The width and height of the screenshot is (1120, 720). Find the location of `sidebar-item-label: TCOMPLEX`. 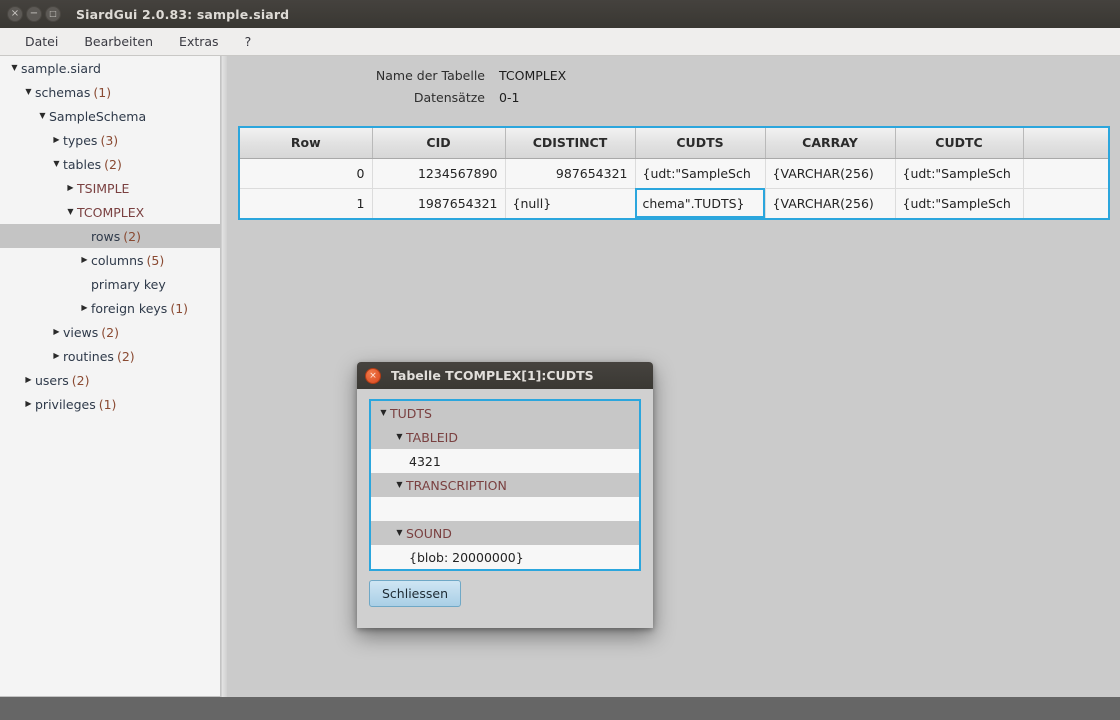

sidebar-item-label: TCOMPLEX is located at coordinates (111, 212).